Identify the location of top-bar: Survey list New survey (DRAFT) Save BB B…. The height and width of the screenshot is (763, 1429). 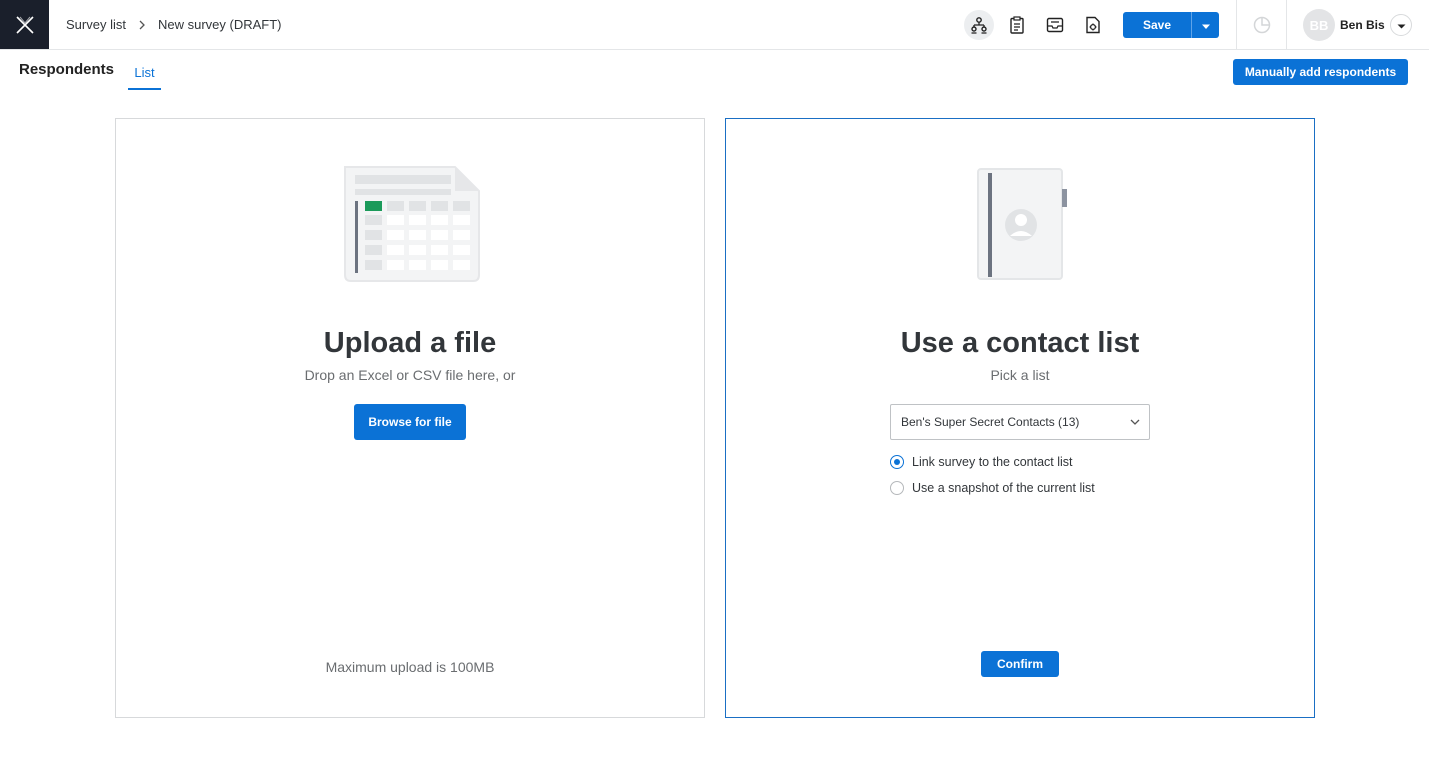
(714, 25).